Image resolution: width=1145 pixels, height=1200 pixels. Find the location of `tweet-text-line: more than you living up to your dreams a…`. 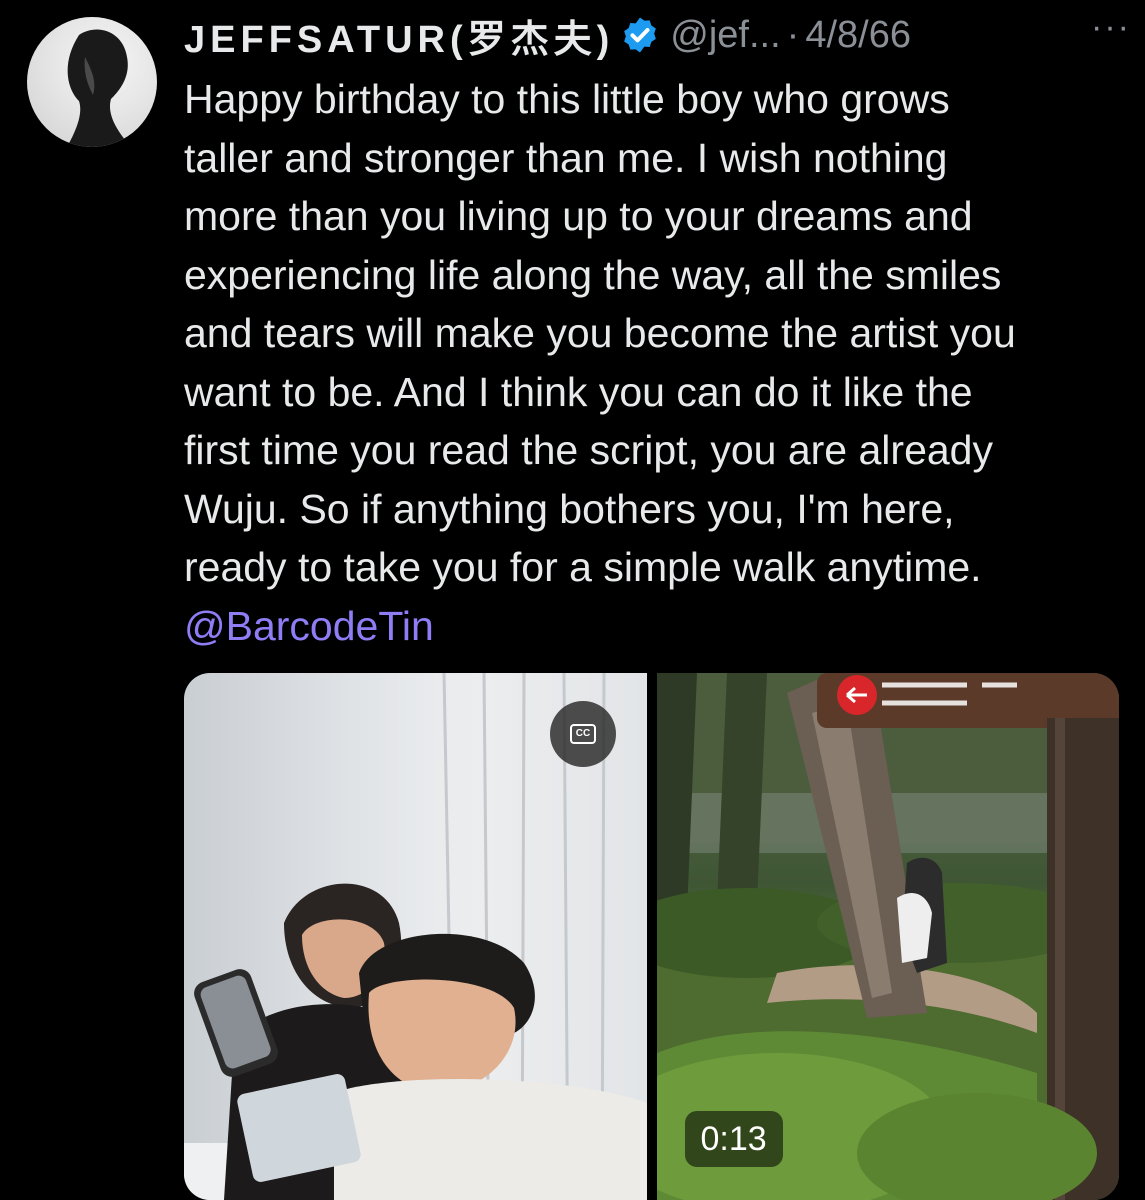

tweet-text-line: more than you living up to your dreams a… is located at coordinates (578, 216).